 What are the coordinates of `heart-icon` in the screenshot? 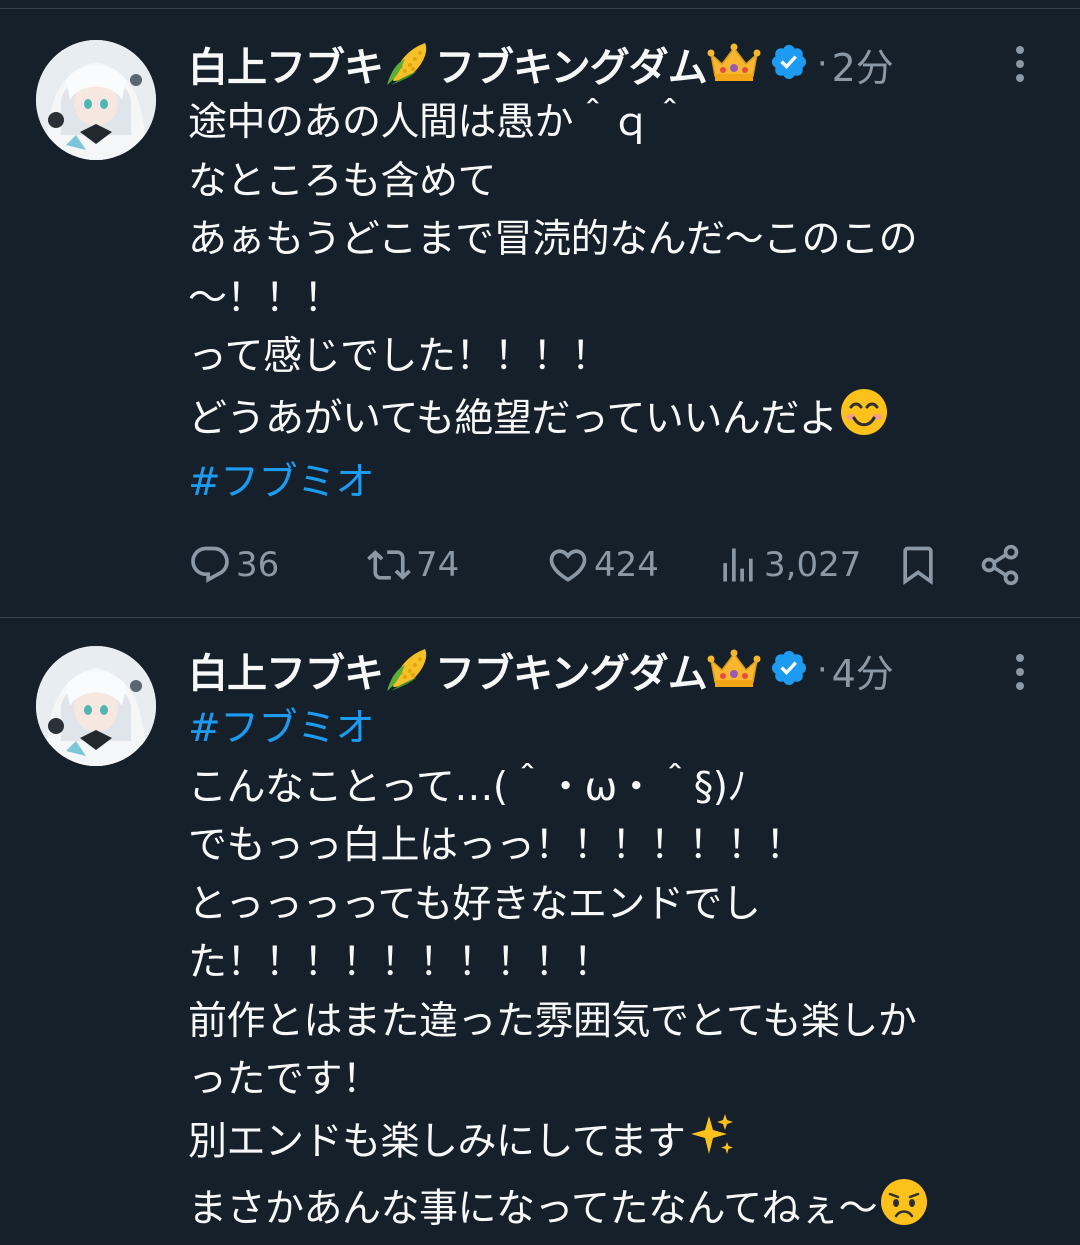 It's located at (568, 565).